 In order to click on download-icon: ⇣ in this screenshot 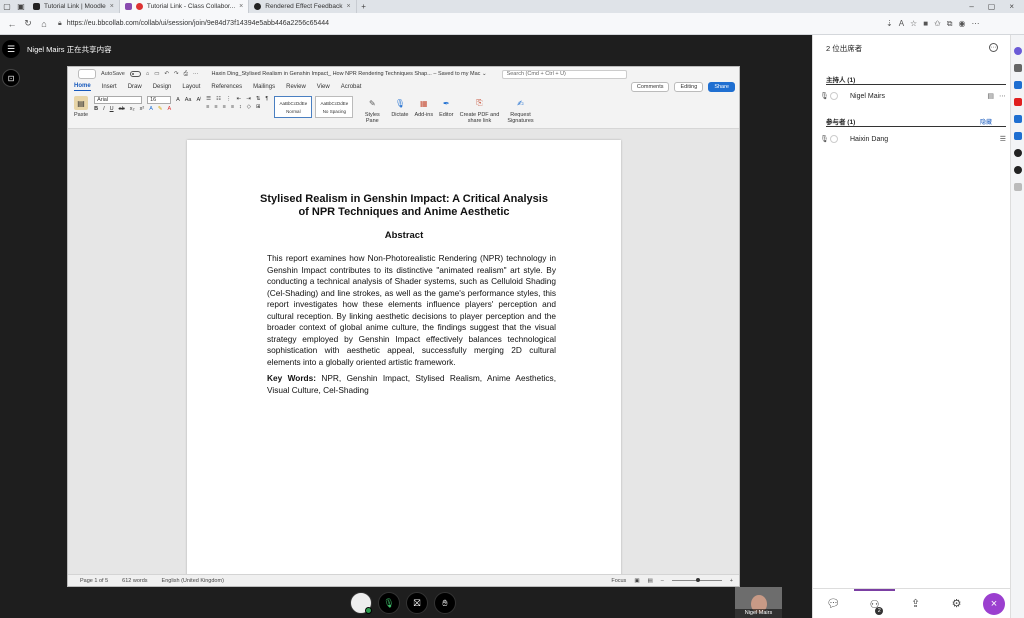, I will do `click(889, 23)`.